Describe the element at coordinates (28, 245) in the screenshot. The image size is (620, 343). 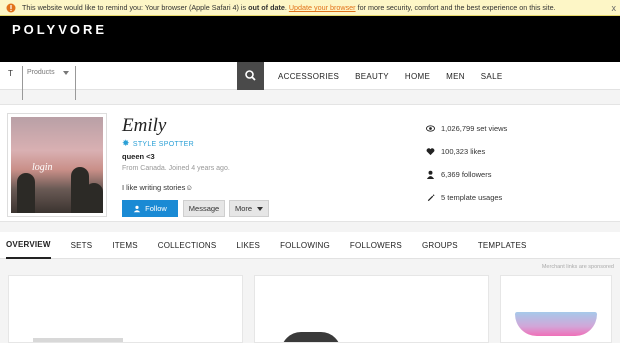
I see `tab-overview: OVERVIEW` at that location.